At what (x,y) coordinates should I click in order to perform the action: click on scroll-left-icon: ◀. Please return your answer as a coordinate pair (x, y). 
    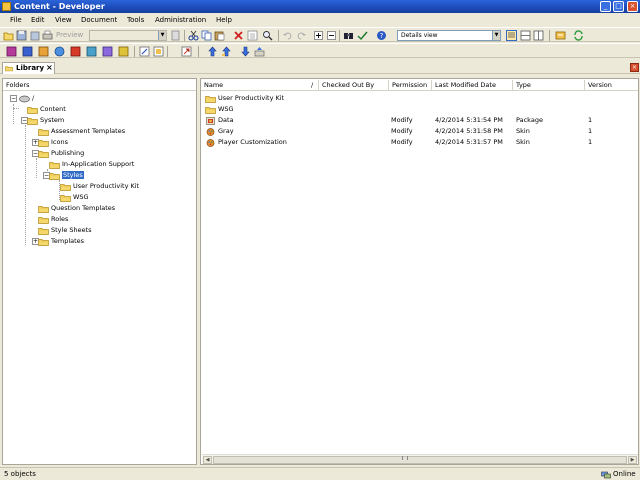
    Looking at the image, I should click on (207, 460).